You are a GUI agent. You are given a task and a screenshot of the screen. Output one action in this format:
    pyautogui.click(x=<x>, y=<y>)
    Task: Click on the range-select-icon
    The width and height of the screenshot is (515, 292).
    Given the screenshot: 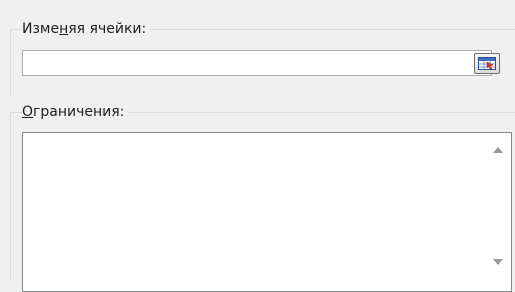 What is the action you would take?
    pyautogui.click(x=487, y=63)
    